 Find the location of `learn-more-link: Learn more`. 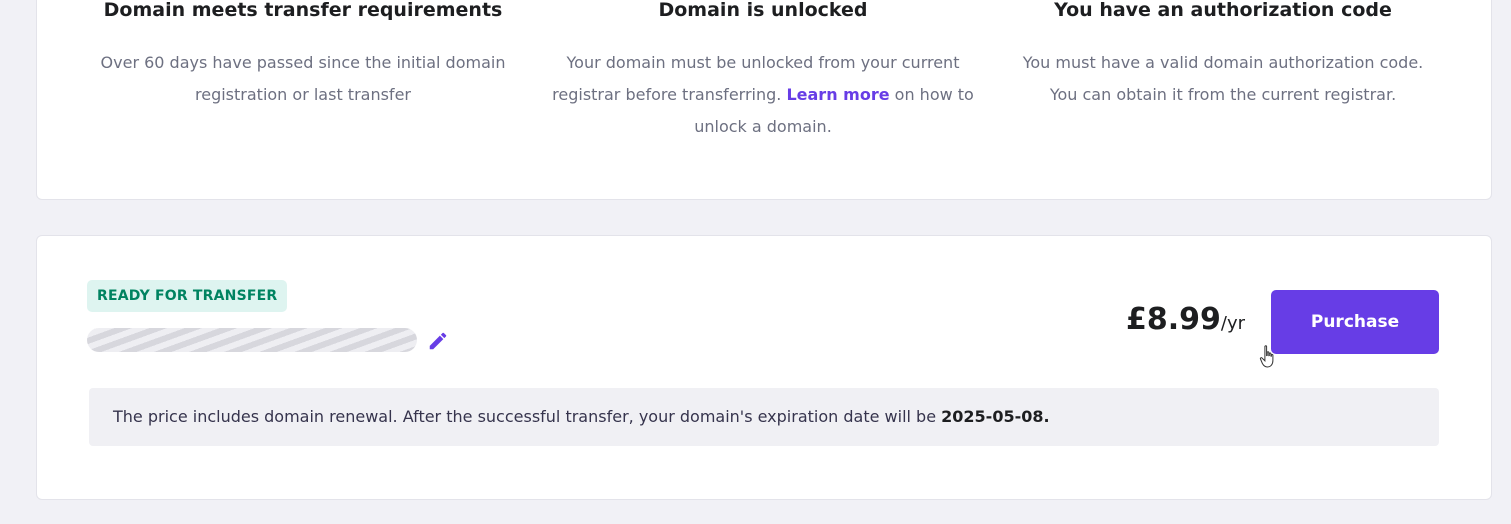

learn-more-link: Learn more is located at coordinates (837, 94).